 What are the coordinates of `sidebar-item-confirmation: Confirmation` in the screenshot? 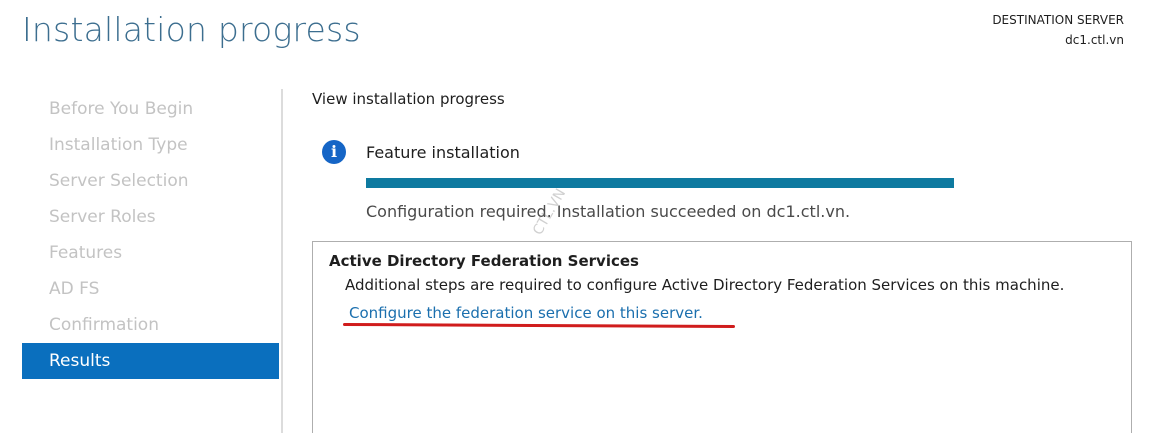 It's located at (150, 325).